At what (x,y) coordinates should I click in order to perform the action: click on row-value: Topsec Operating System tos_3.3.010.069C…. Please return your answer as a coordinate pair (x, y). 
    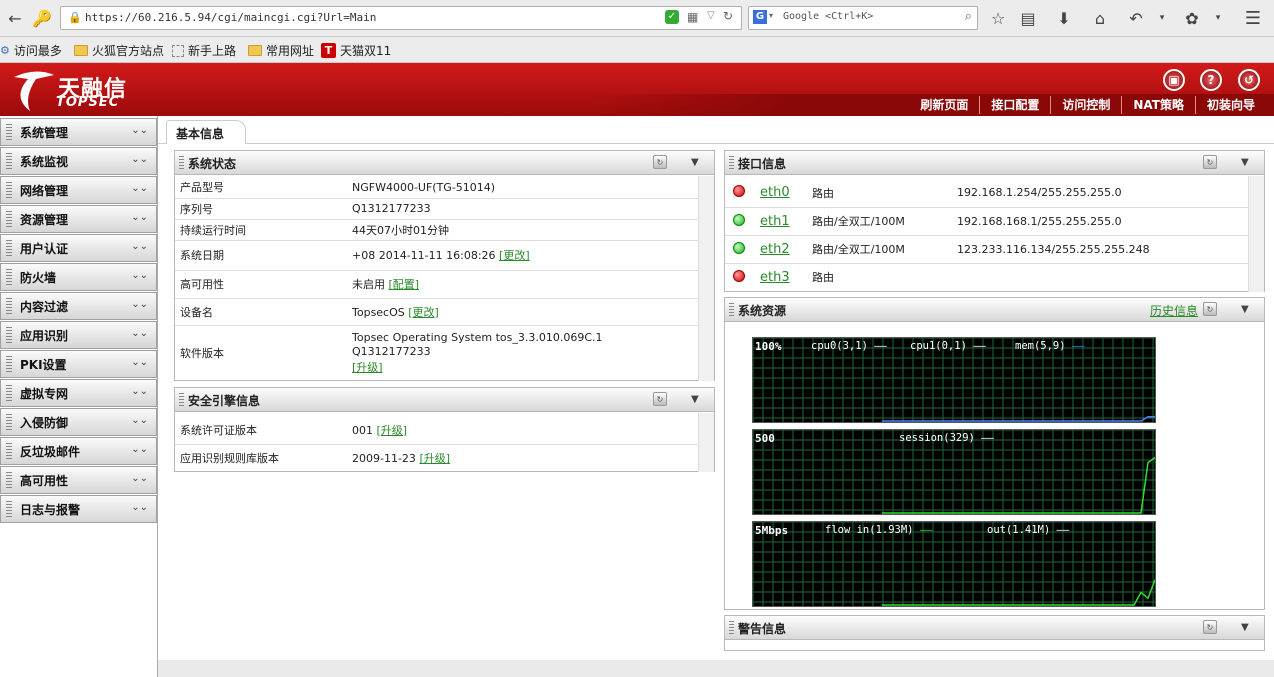
    Looking at the image, I should click on (522, 353).